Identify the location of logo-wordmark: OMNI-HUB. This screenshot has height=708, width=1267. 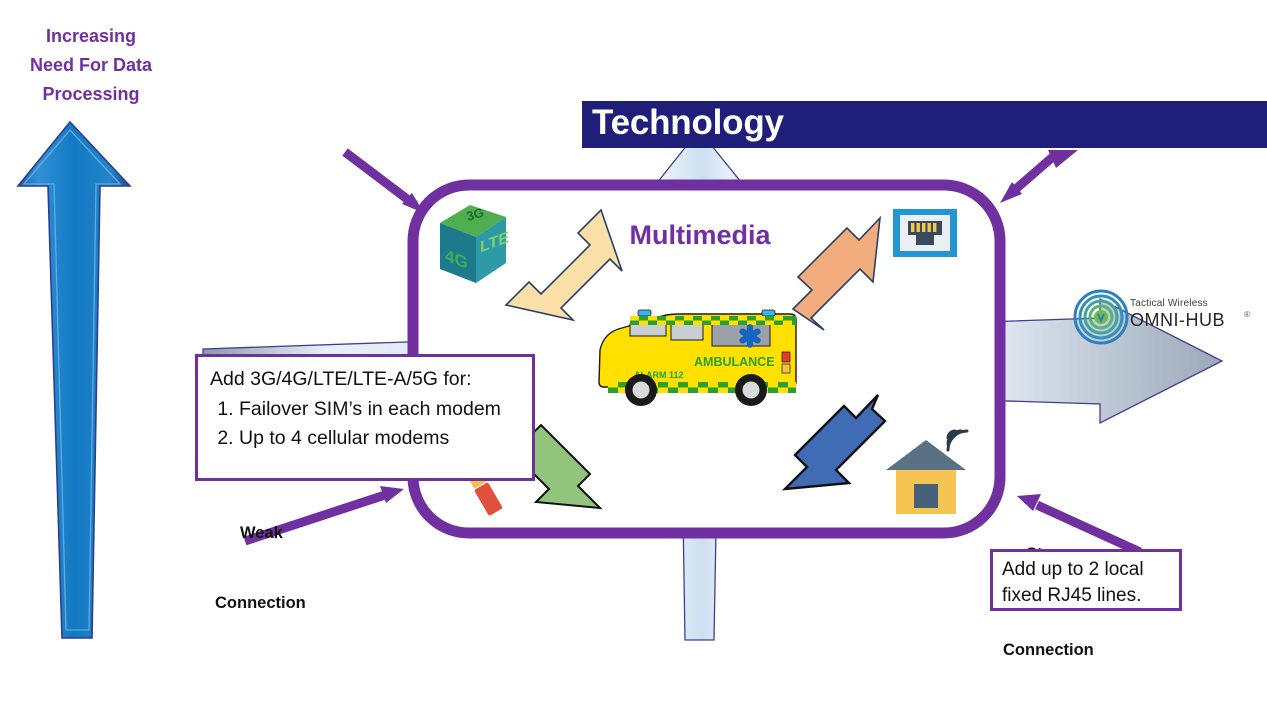
(1177, 320).